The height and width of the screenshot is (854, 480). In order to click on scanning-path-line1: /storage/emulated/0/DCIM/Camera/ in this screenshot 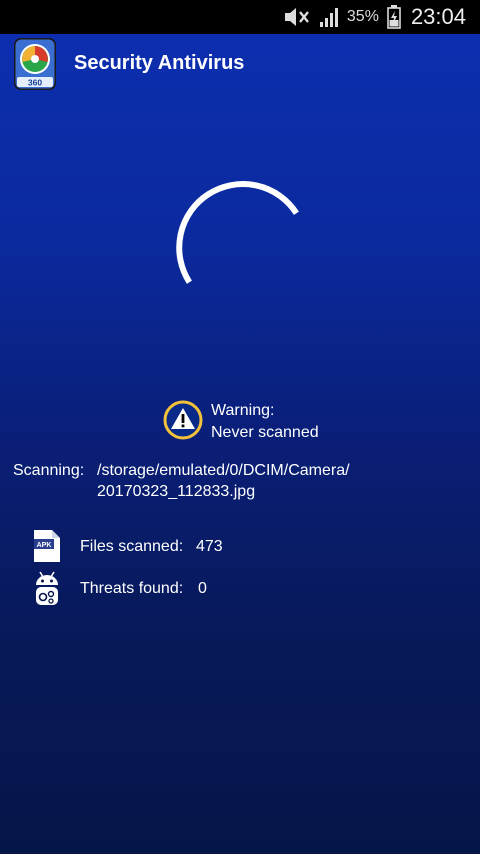, I will do `click(223, 470)`.